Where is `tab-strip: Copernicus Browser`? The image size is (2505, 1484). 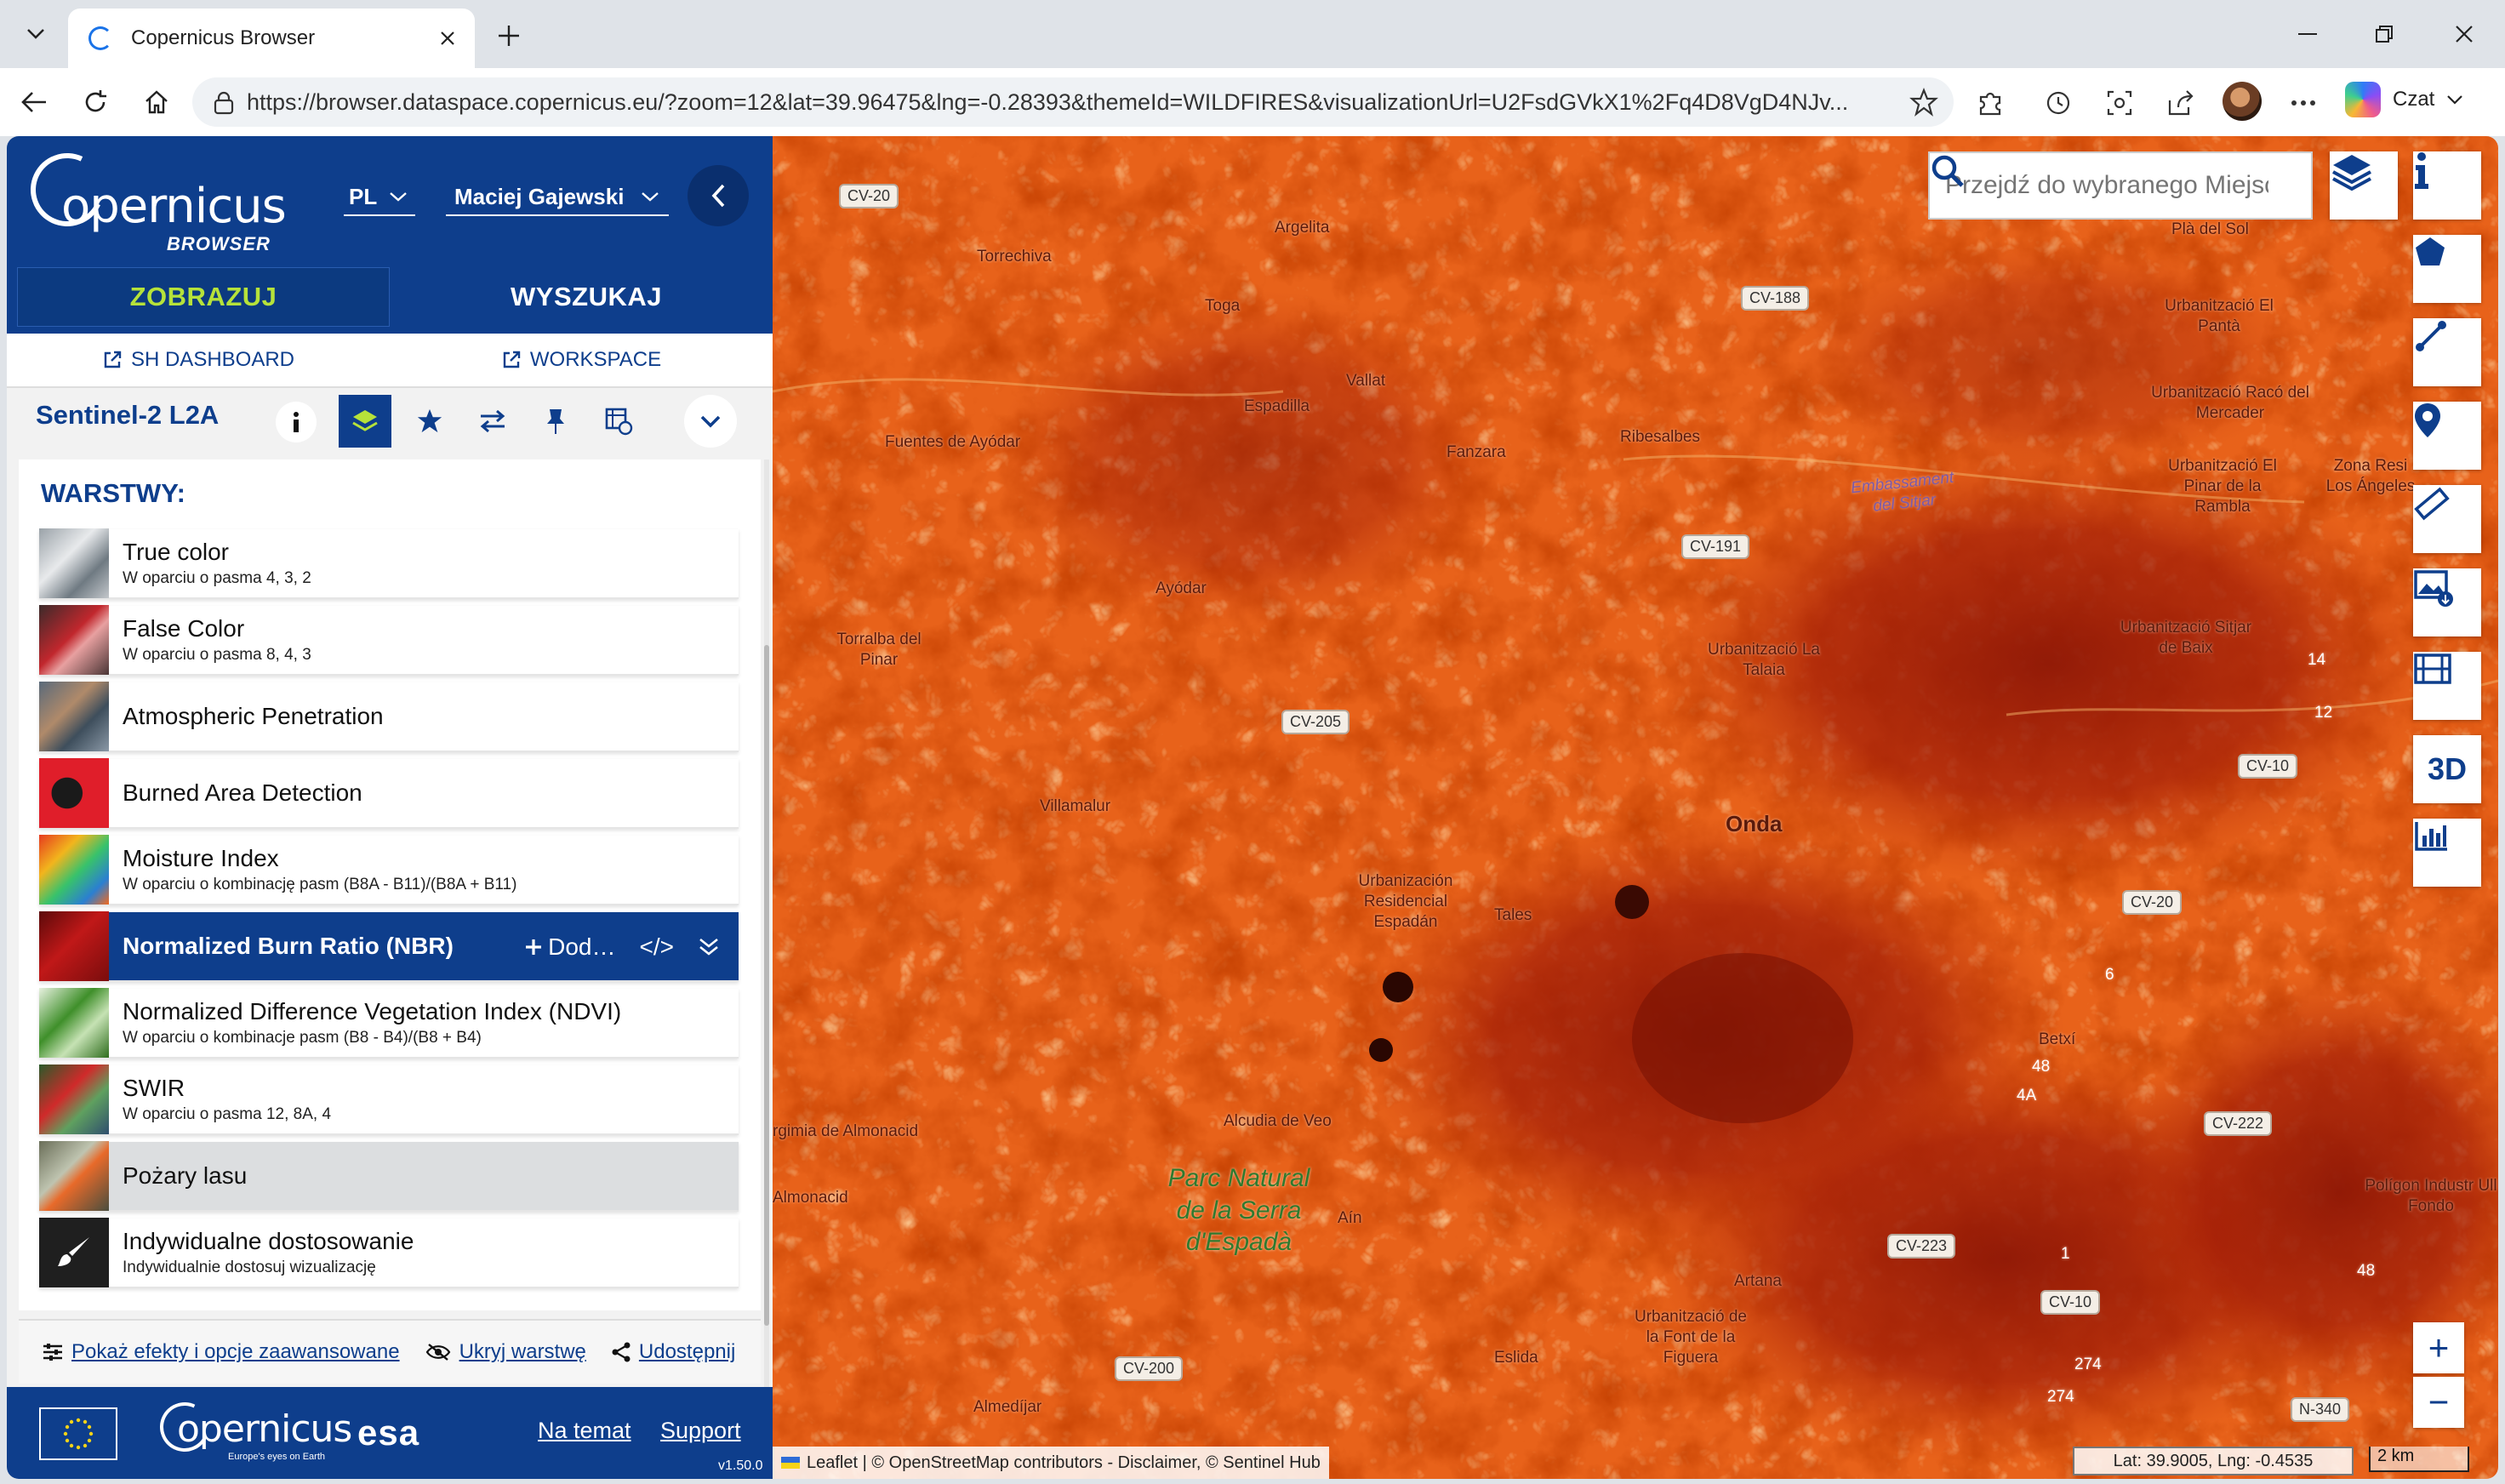 tab-strip: Copernicus Browser is located at coordinates (1252, 34).